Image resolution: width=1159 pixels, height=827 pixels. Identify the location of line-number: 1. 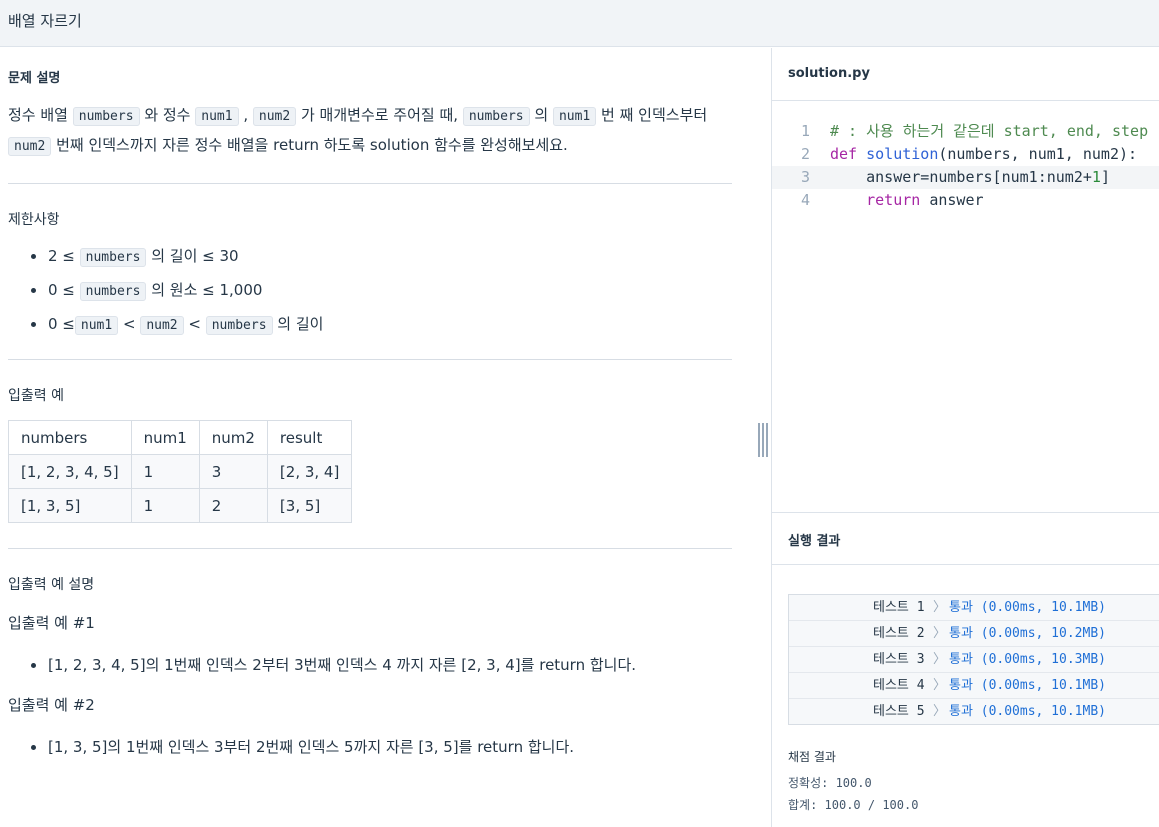
(805, 131).